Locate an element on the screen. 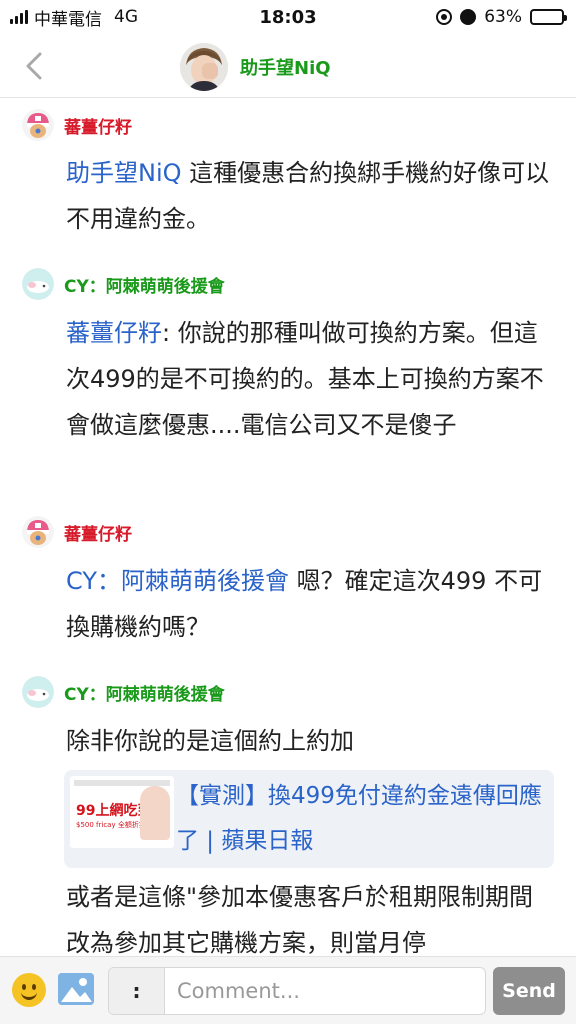 The width and height of the screenshot is (576, 1024). post-text: 助手望NiQ 這種優惠合約換綁手機約好像可以不用違約金。 is located at coordinates (311, 196).